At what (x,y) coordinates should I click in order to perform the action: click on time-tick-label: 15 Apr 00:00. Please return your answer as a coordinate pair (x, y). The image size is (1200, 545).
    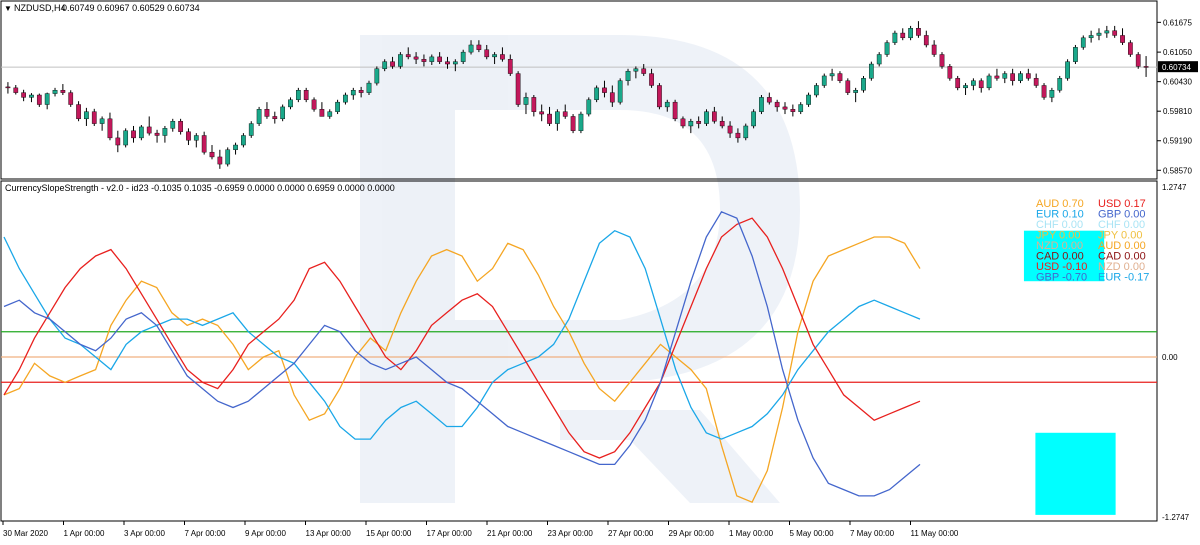
    Looking at the image, I should click on (389, 533).